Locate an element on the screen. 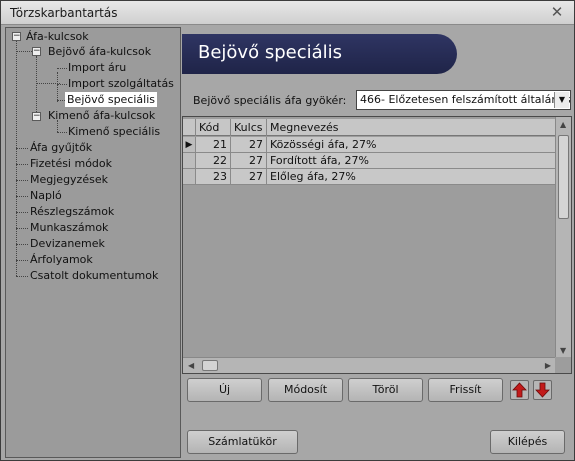  scroll-down-icon: ▼ is located at coordinates (563, 350).